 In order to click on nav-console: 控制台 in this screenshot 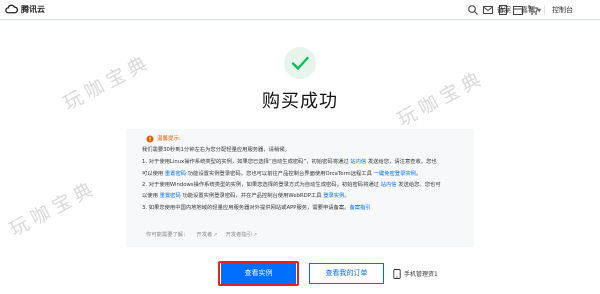, I will do `click(562, 10)`.